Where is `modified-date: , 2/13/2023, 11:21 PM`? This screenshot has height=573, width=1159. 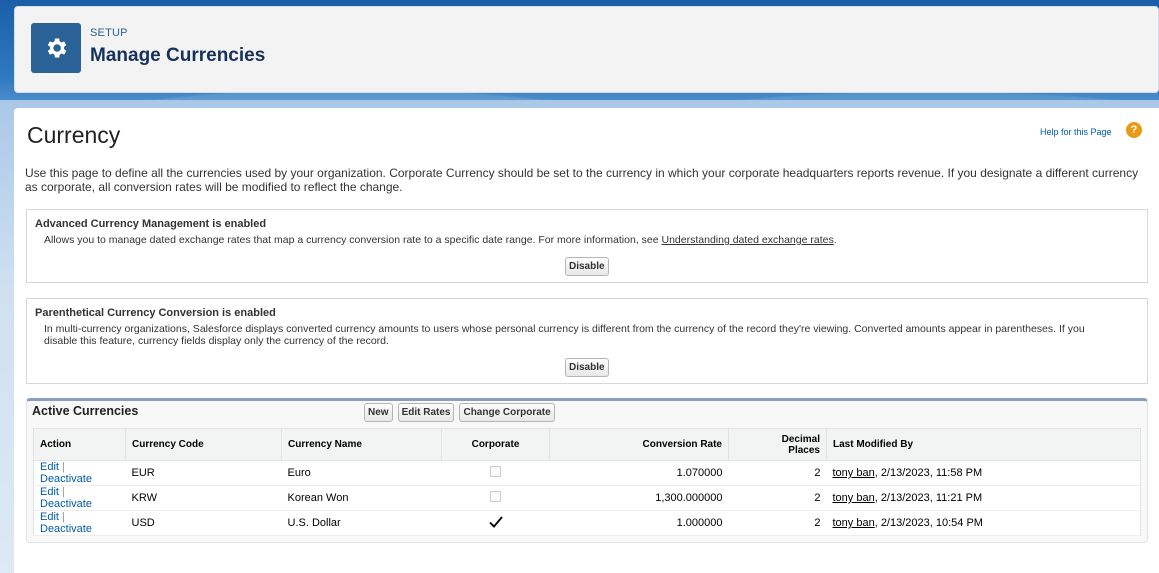
modified-date: , 2/13/2023, 11:21 PM is located at coordinates (928, 498).